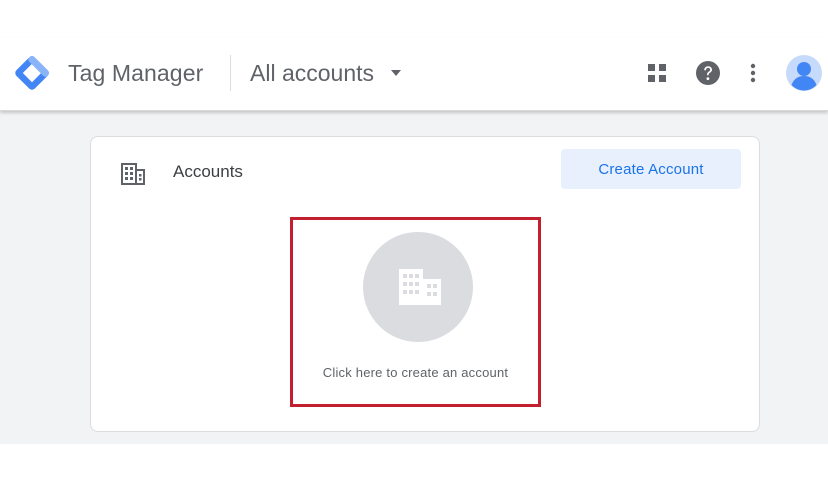 The width and height of the screenshot is (828, 488). I want to click on help-button, so click(708, 73).